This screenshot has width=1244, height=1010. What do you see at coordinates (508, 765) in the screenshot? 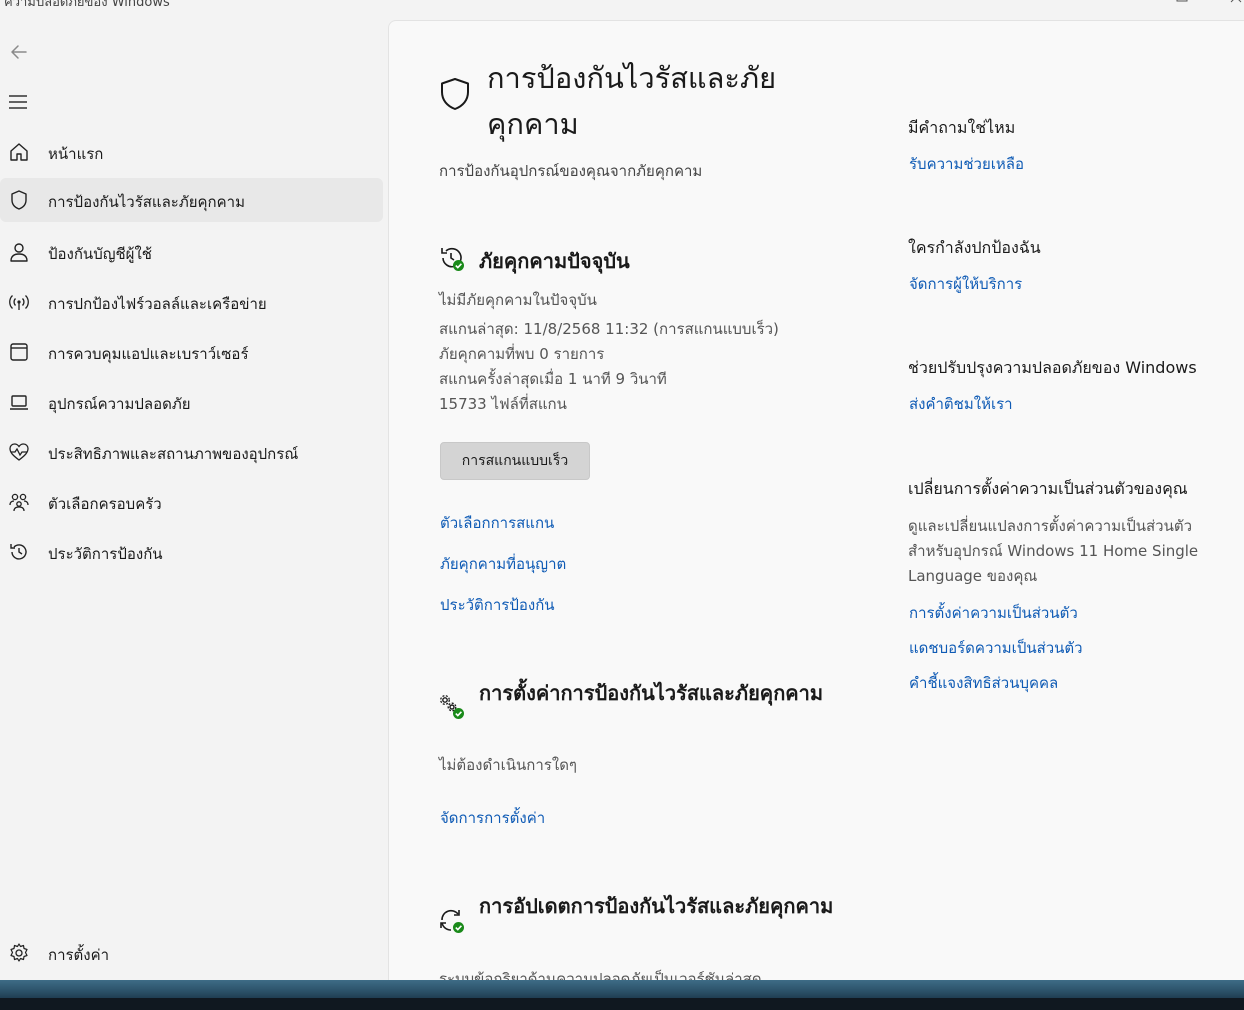
I see `settings-status-text: ไม่ต้องดำเนินการใดๆ` at bounding box center [508, 765].